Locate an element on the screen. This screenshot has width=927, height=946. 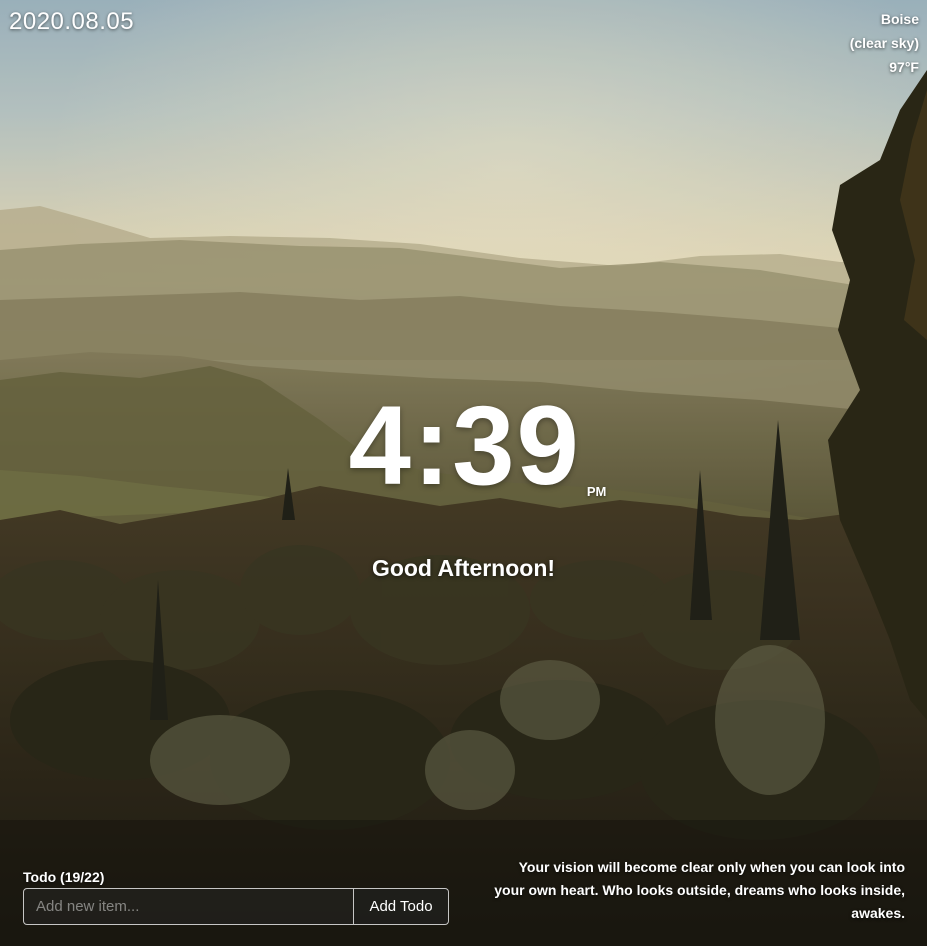
clock: 4:39 PM is located at coordinates (463, 446).